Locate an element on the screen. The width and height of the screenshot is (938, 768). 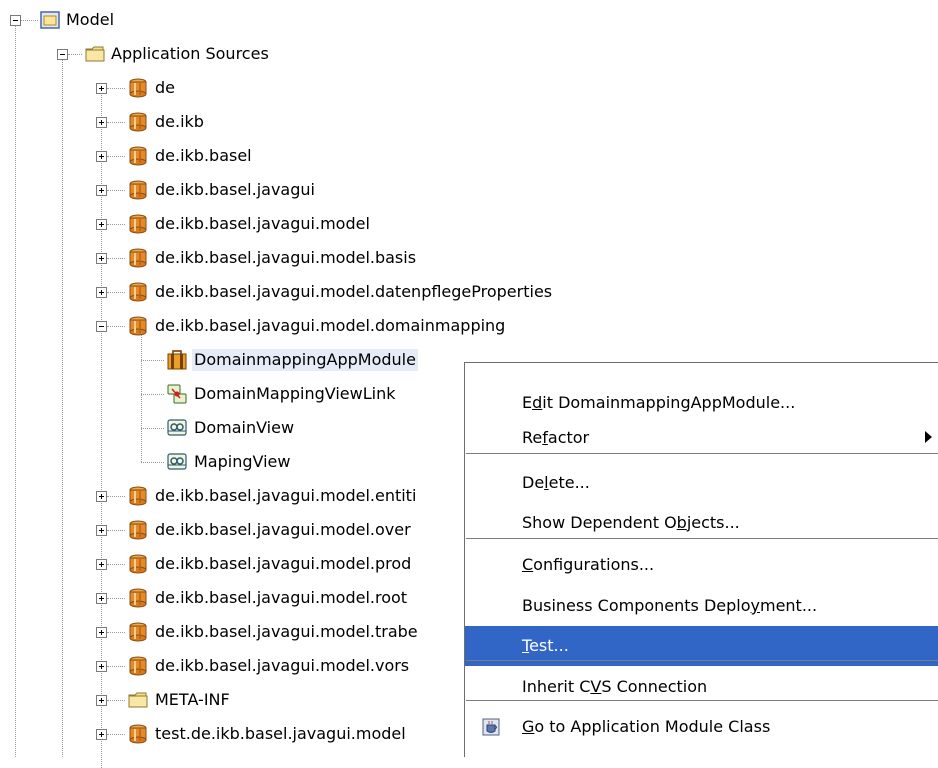
tree-node-component: DomainmappingAppModule is located at coordinates (305, 360).